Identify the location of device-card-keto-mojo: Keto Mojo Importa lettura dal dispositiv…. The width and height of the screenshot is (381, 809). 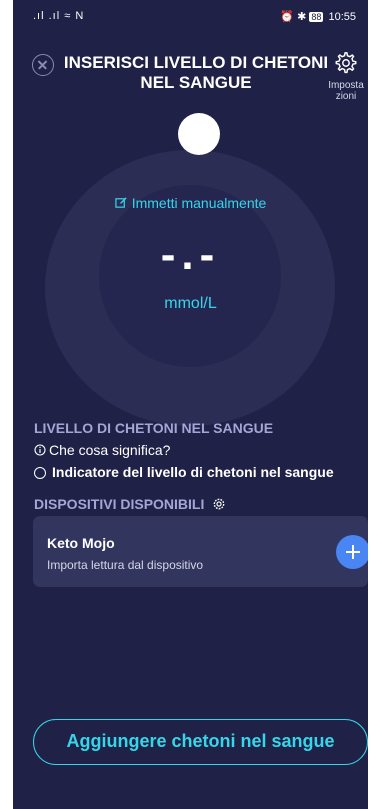
(200, 551).